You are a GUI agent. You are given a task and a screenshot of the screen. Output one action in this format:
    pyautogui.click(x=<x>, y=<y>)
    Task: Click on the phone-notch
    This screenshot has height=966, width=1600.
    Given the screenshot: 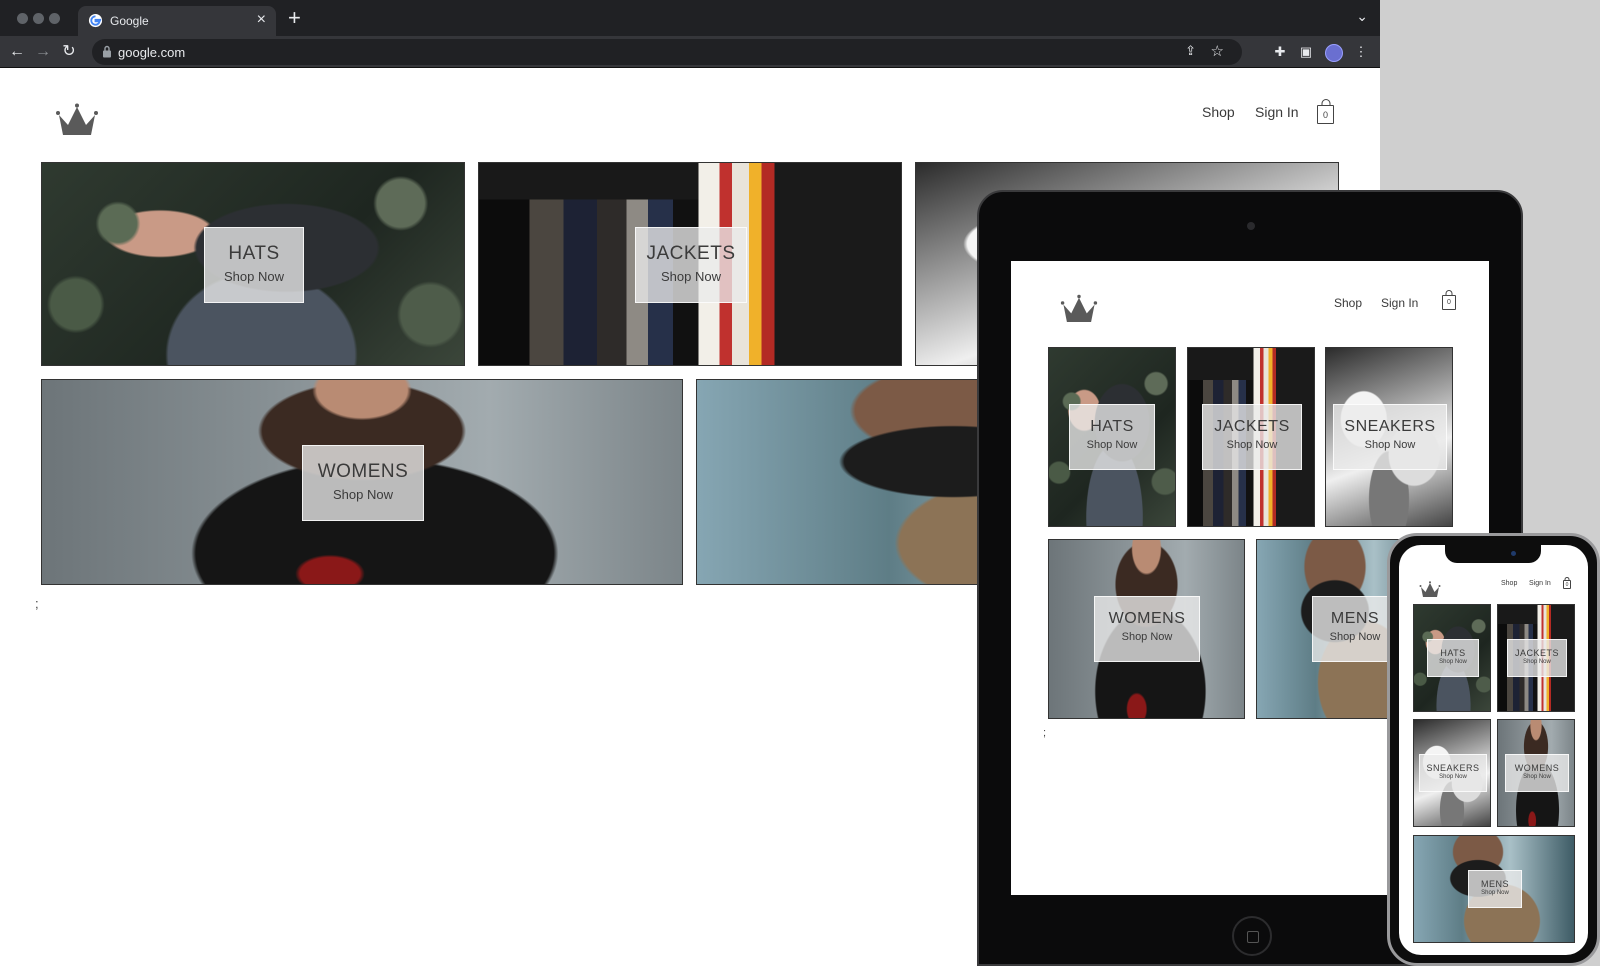 What is the action you would take?
    pyautogui.click(x=1493, y=554)
    